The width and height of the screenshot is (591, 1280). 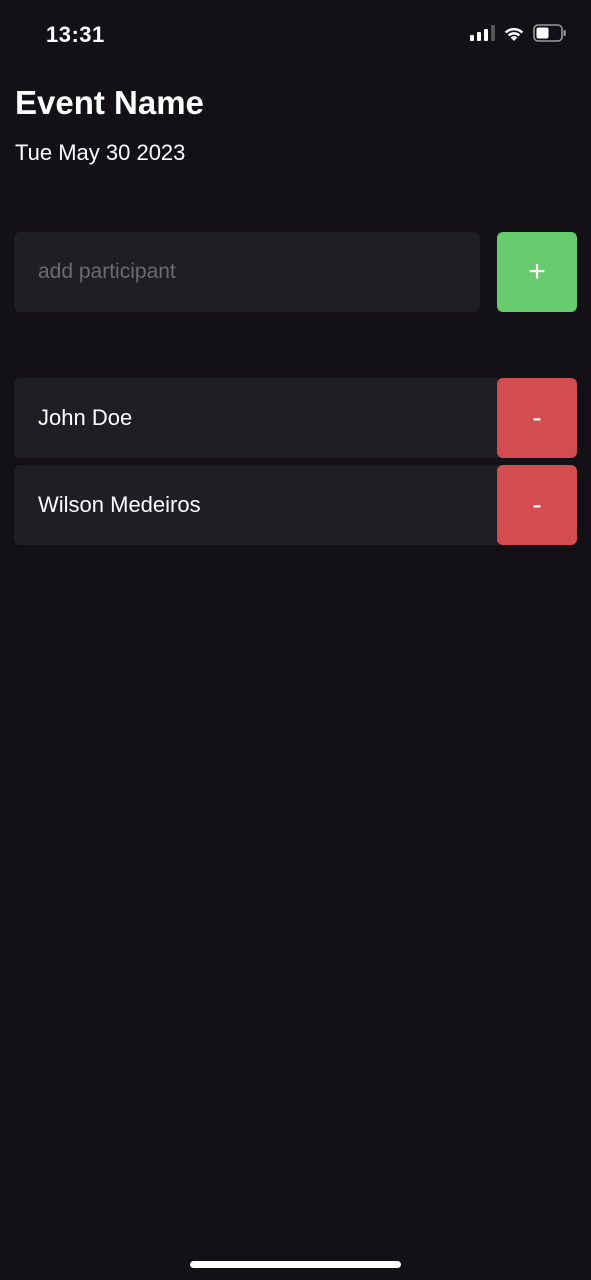 I want to click on participant-name: Wilson Medeiros, so click(x=119, y=504).